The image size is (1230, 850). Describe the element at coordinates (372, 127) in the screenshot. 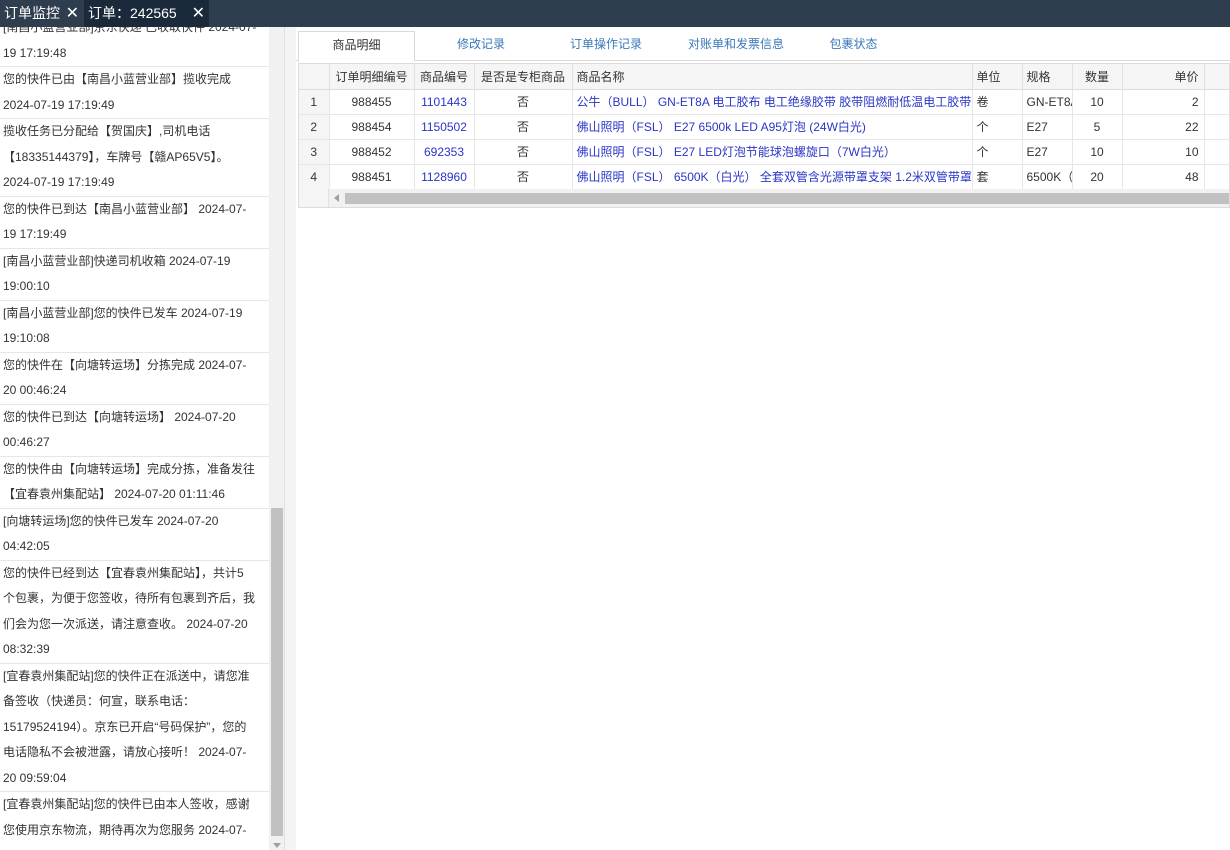

I see `detail-id-cell: 988454` at that location.